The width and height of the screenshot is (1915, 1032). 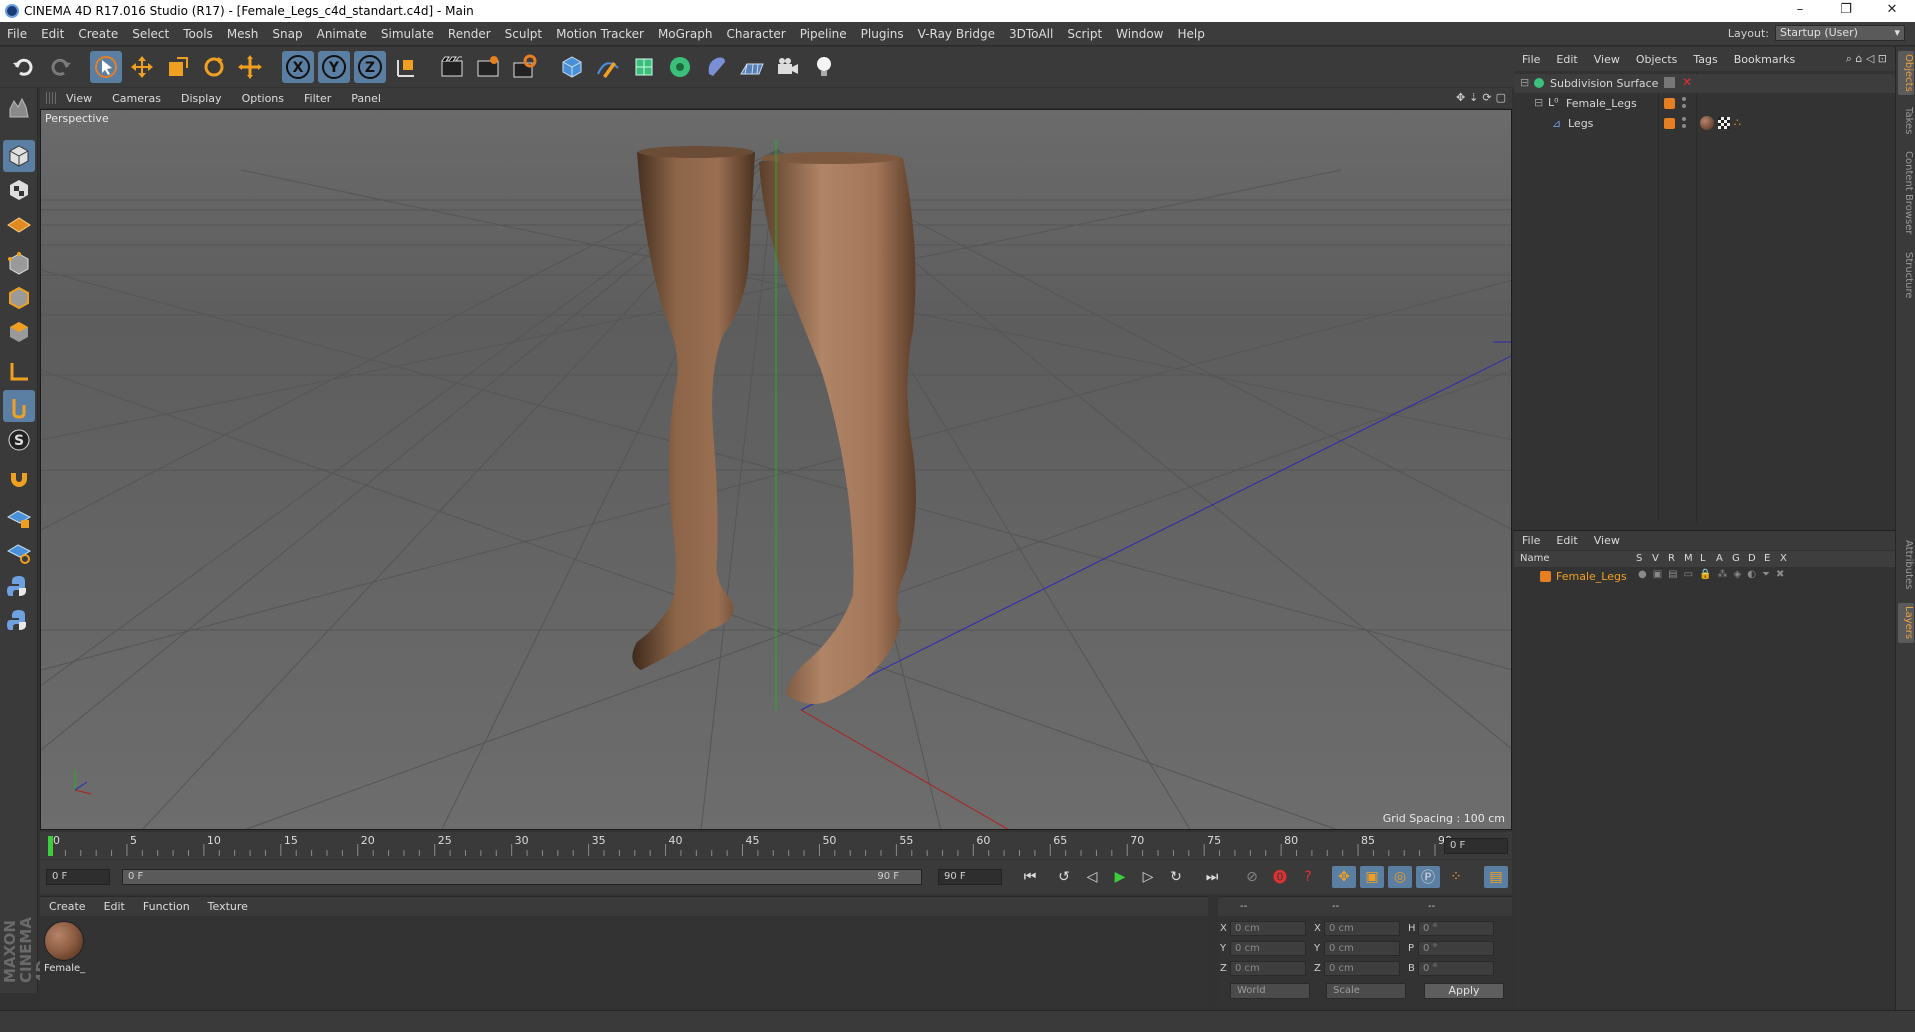 What do you see at coordinates (67, 906) in the screenshot?
I see `material-menu-create: Create` at bounding box center [67, 906].